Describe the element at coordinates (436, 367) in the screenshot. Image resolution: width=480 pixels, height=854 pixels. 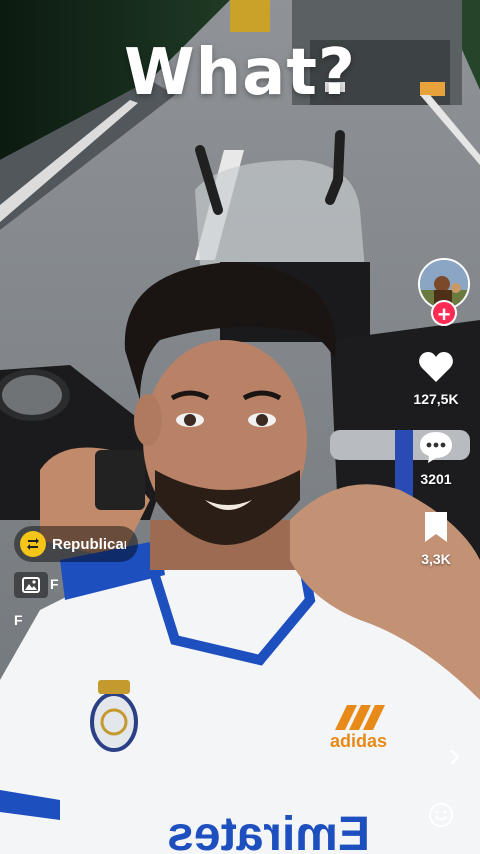
I see `heart-icon` at that location.